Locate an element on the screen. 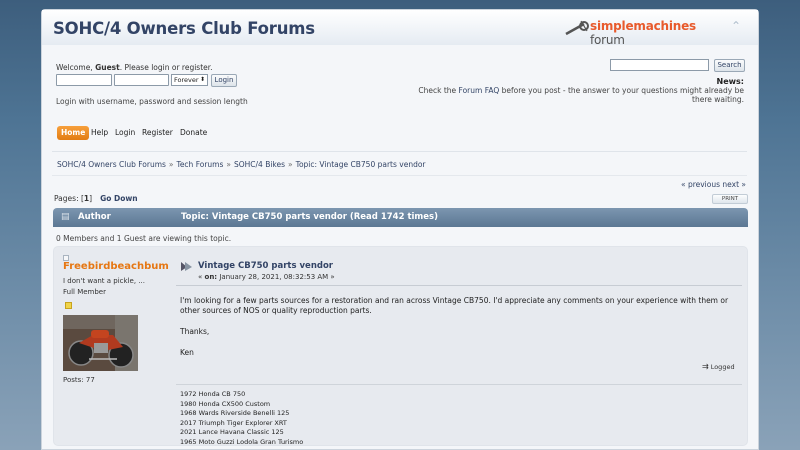 This screenshot has width=800, height=450. menu-item-login: Login is located at coordinates (125, 133).